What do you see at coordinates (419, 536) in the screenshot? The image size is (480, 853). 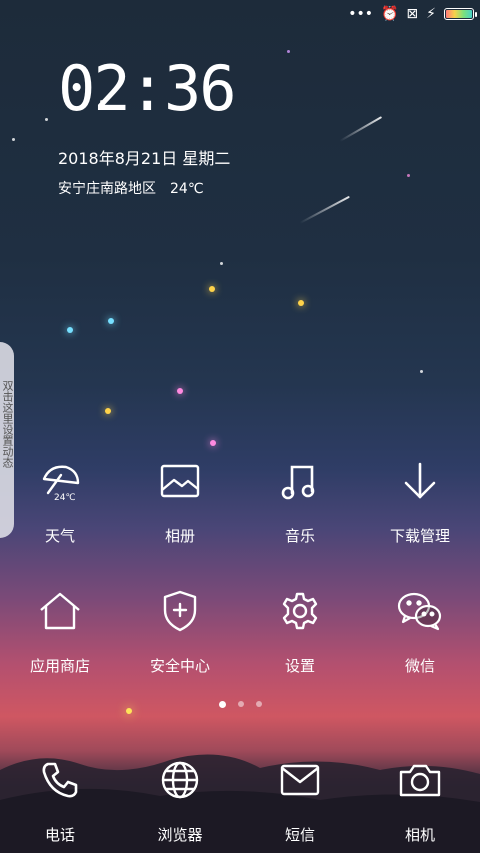 I see `app-label: 下载管理` at bounding box center [419, 536].